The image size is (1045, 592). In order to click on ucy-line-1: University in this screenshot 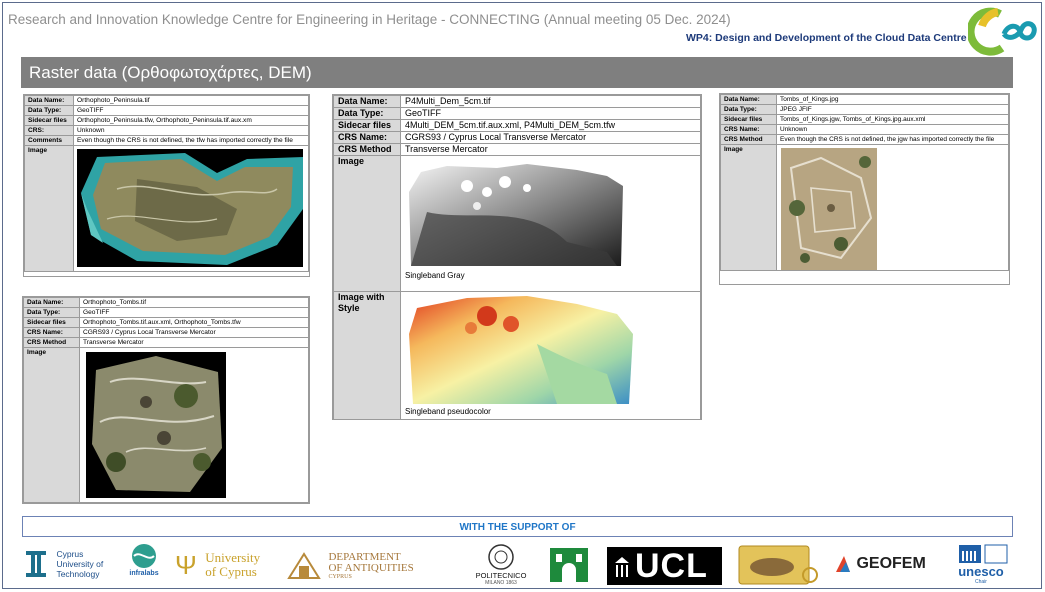, I will do `click(233, 557)`.